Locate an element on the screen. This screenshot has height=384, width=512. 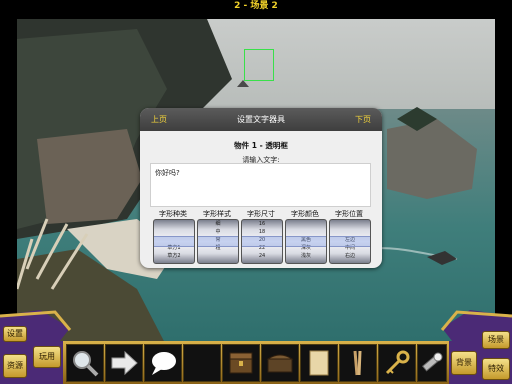
font-size-wheel: 16 18 20 22 24 is located at coordinates (262, 241).